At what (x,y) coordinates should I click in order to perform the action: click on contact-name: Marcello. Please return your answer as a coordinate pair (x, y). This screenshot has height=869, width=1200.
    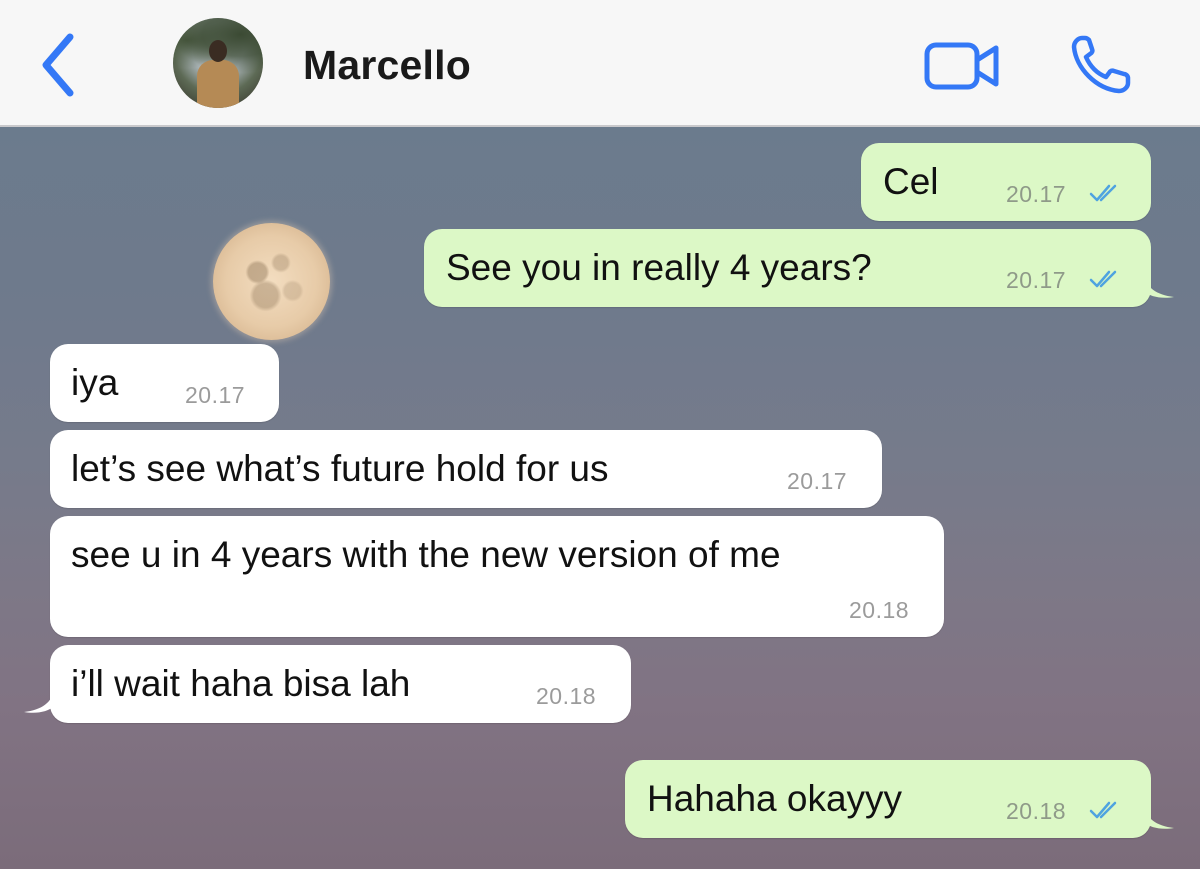
    Looking at the image, I should click on (387, 65).